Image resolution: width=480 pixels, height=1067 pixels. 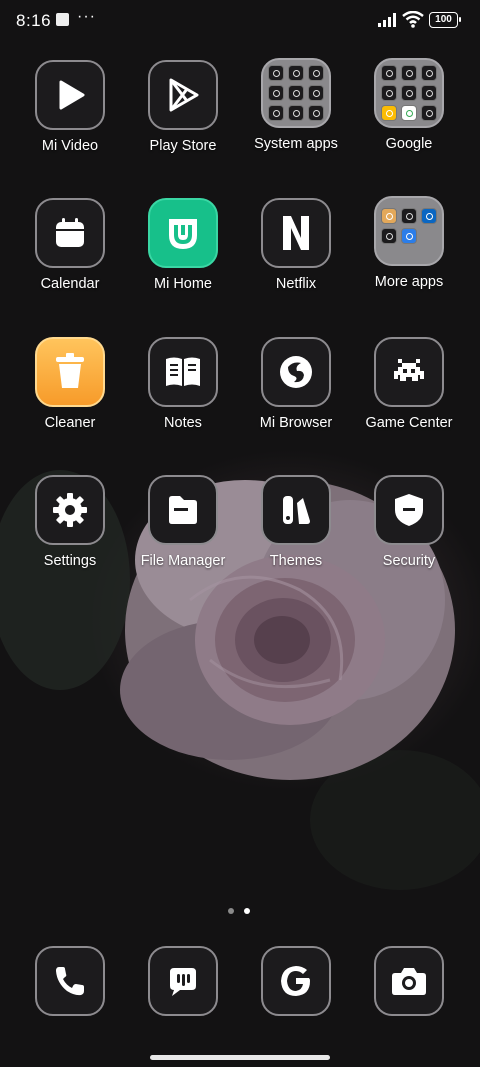 I want to click on app-label: File Manager, so click(x=183, y=561).